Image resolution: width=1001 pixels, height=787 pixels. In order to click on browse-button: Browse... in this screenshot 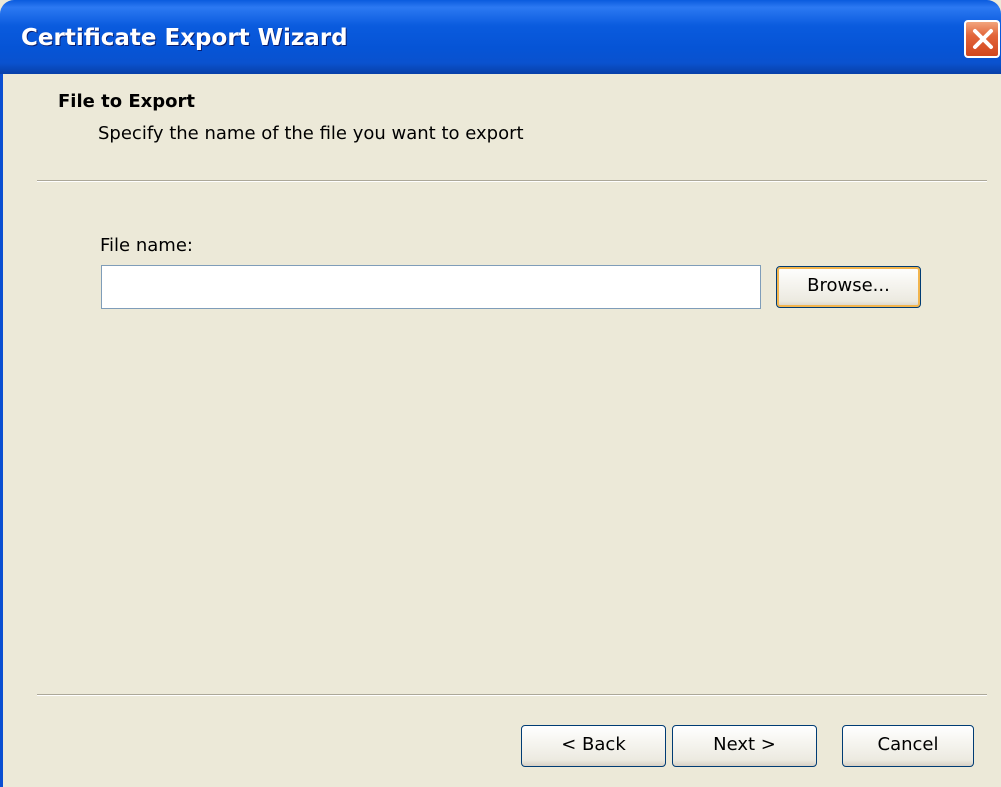, I will do `click(848, 287)`.